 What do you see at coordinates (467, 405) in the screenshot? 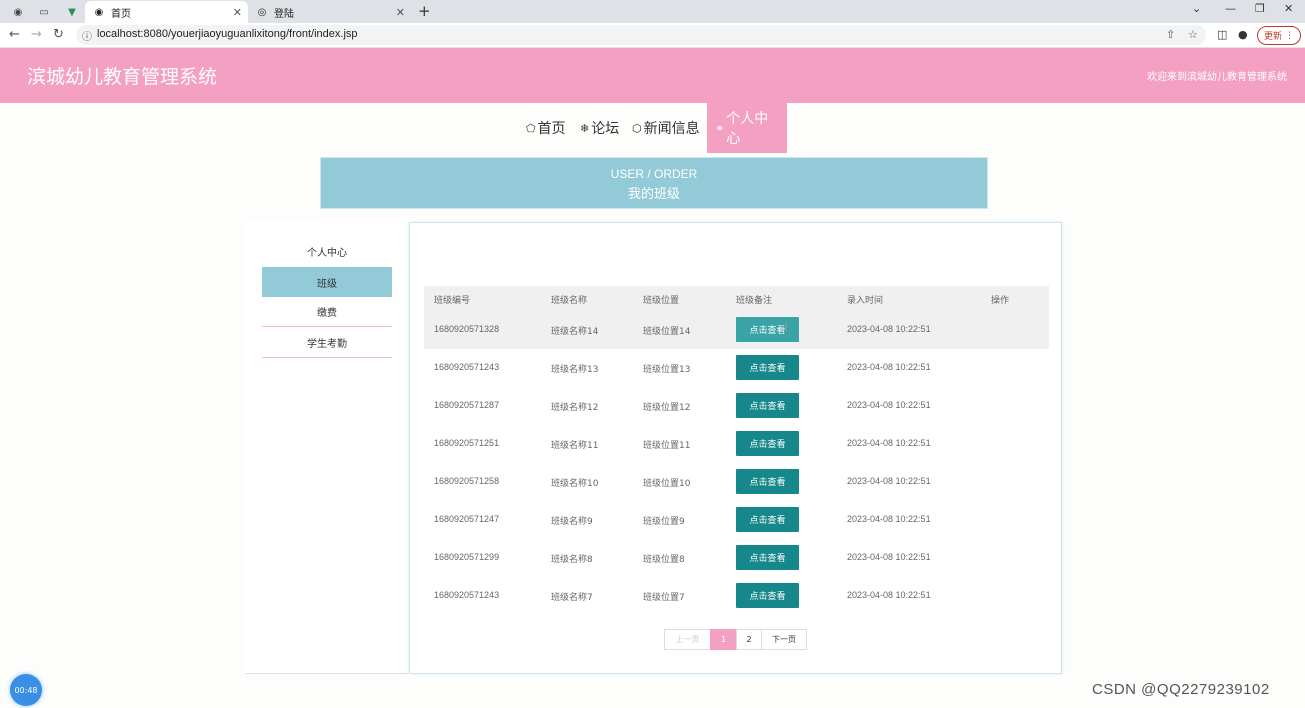
I see `class-id-cell: 1680920571287` at bounding box center [467, 405].